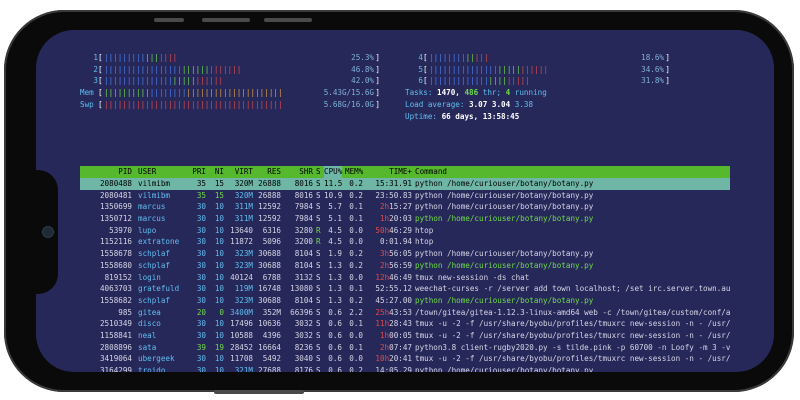 This screenshot has height=400, width=800. What do you see at coordinates (115, 369) in the screenshot?
I see `process-pid: 3164299` at bounding box center [115, 369].